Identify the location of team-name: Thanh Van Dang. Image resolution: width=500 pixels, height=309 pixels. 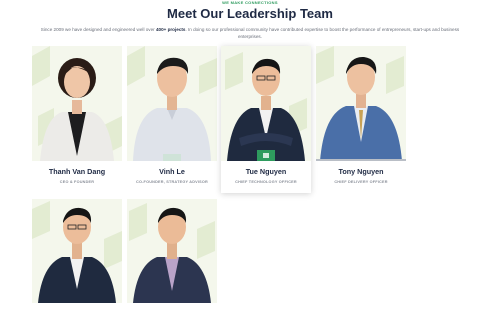
(77, 171).